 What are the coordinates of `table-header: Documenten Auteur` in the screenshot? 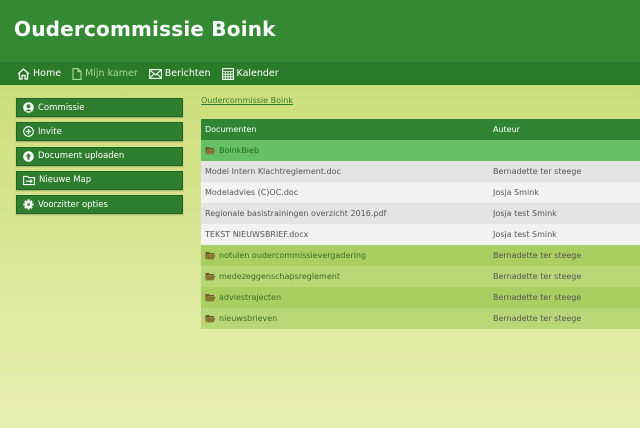 It's located at (420, 129).